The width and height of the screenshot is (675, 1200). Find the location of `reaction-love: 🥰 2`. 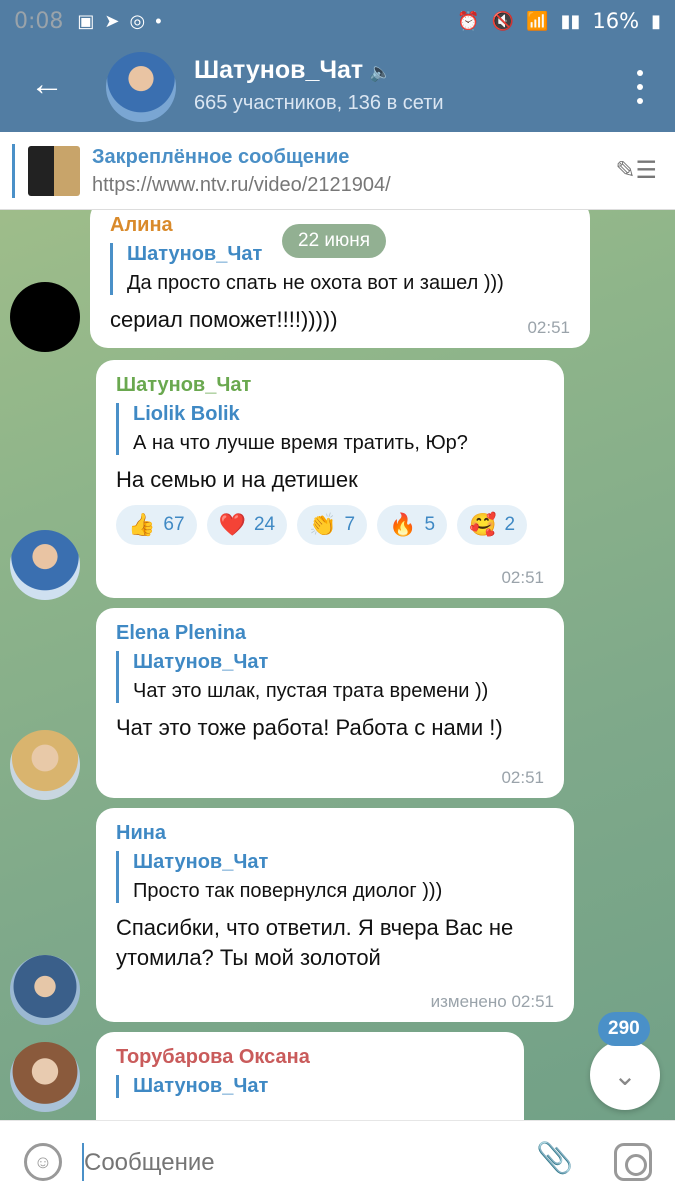

reaction-love: 🥰 2 is located at coordinates (492, 525).